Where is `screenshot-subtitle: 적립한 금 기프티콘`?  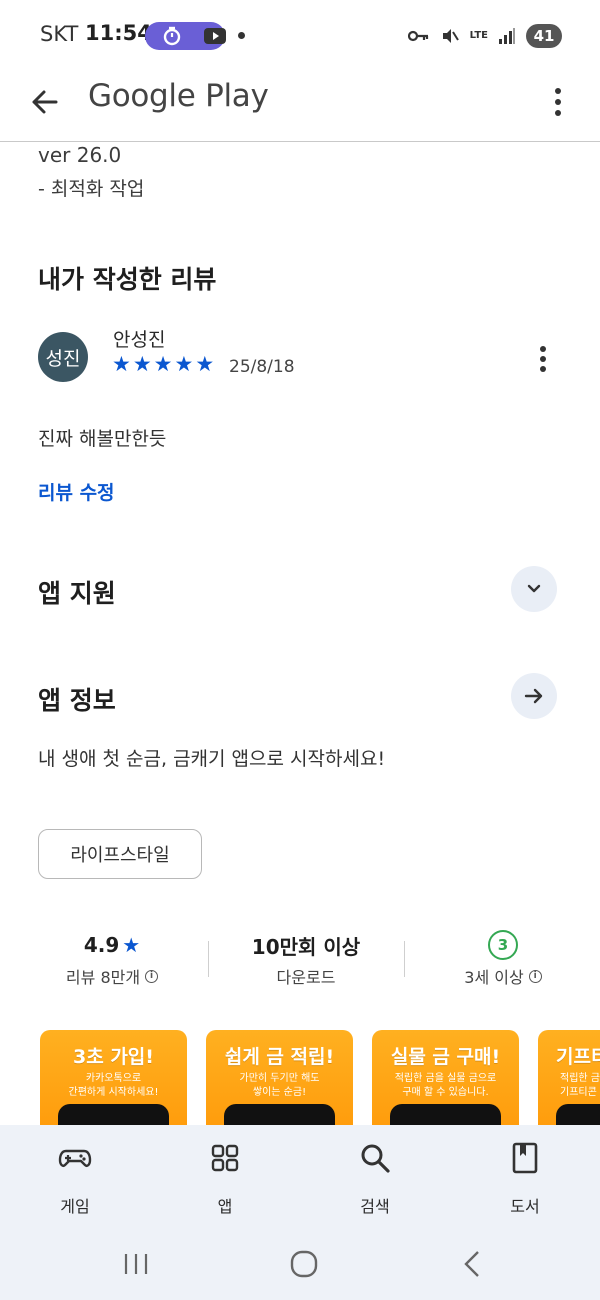 screenshot-subtitle: 적립한 금 기프티콘 is located at coordinates (580, 1085).